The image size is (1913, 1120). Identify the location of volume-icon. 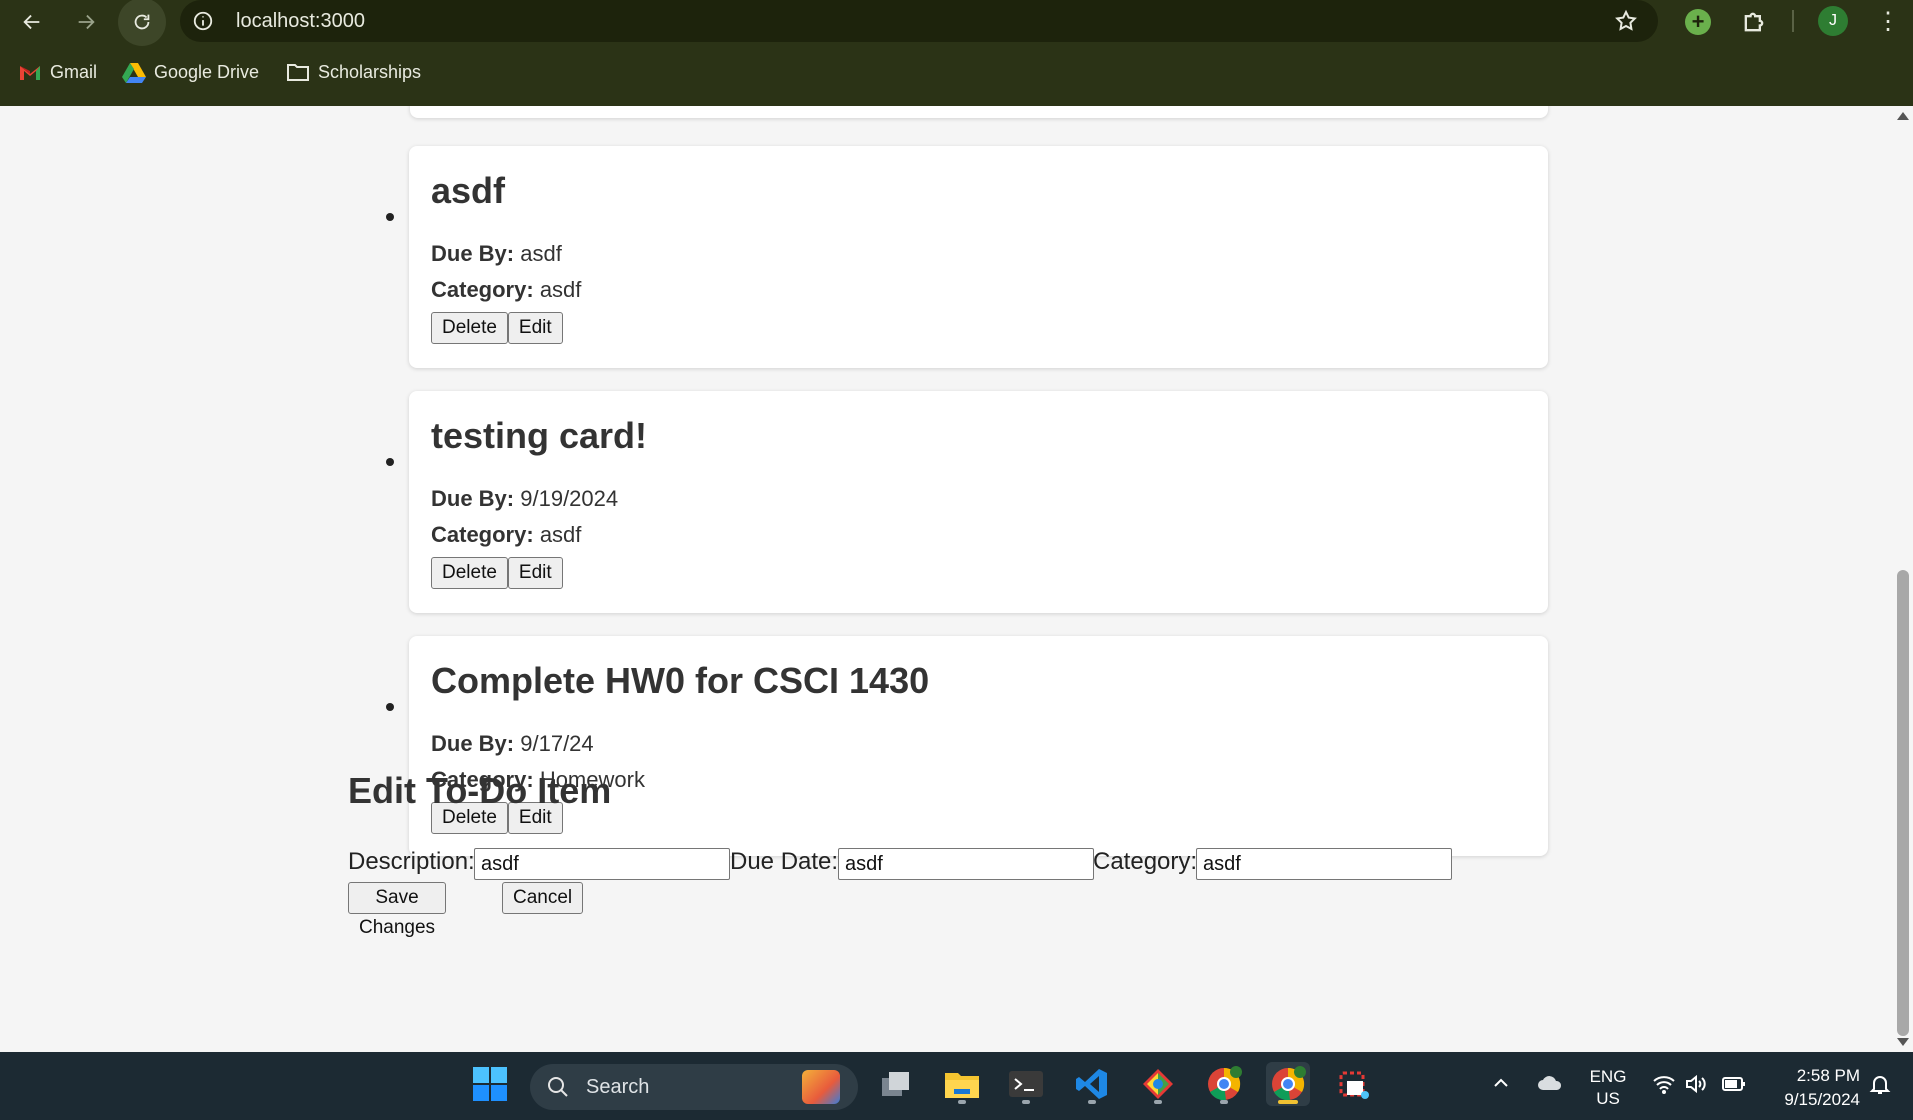
(1696, 1084).